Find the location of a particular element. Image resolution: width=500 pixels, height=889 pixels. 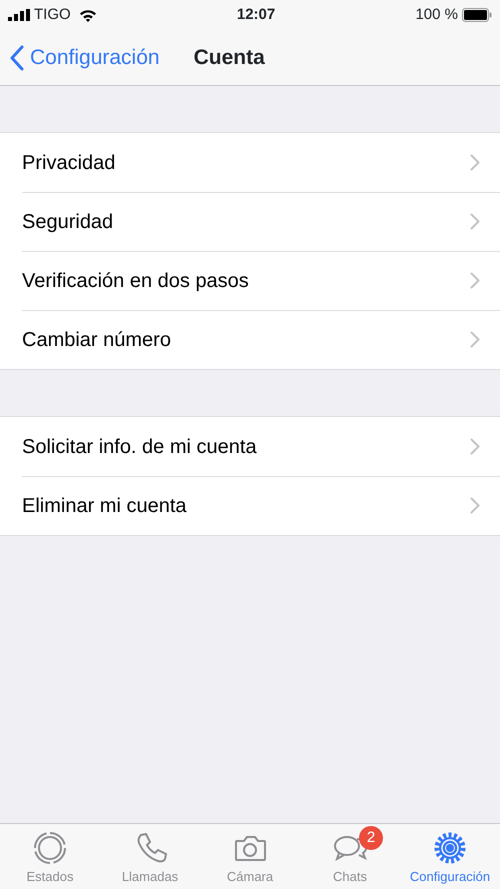

back-button: Configuración is located at coordinates (85, 58).